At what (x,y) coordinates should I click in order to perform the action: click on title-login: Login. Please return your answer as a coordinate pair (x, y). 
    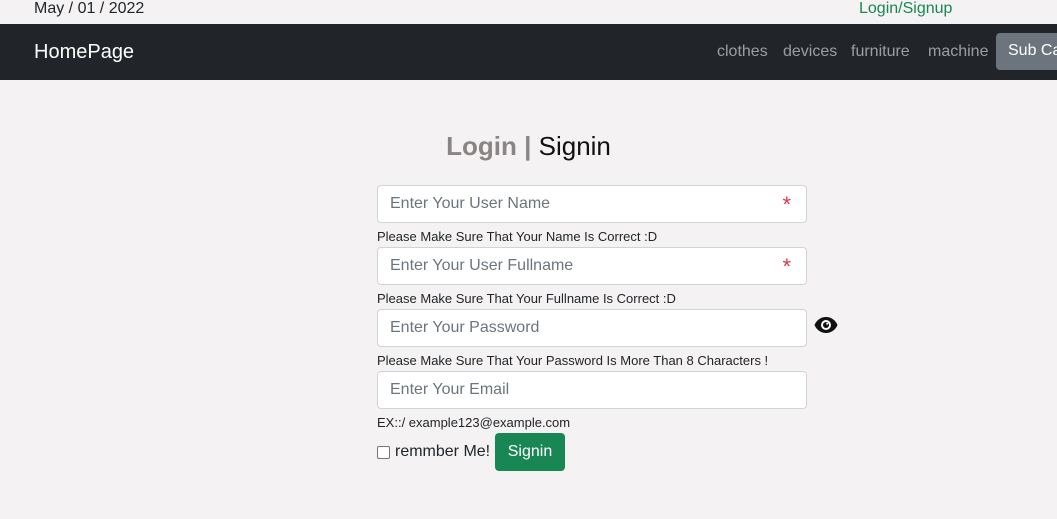
    Looking at the image, I should click on (481, 146).